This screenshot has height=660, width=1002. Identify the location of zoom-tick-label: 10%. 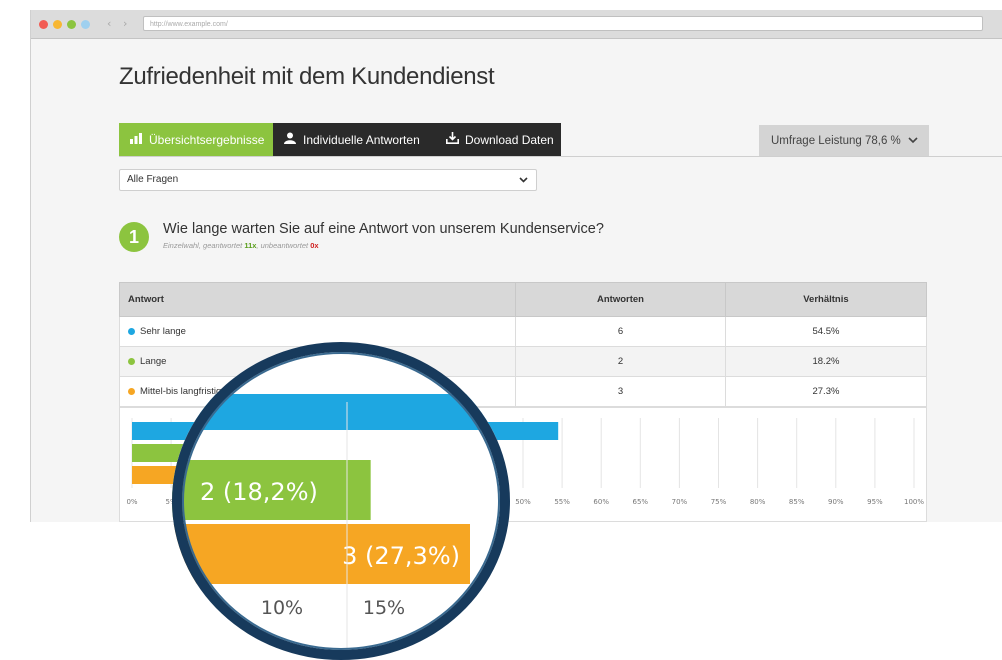
(282, 608).